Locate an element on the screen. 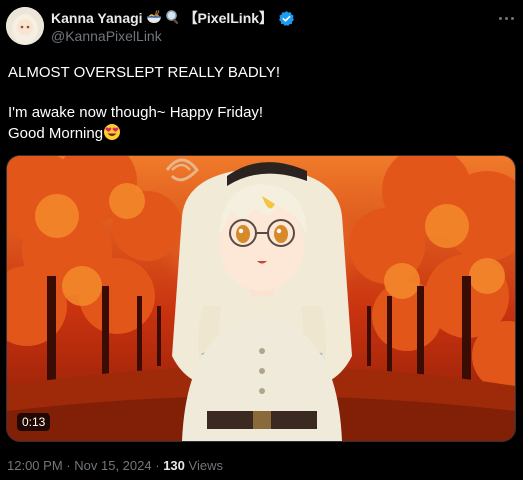 This screenshot has height=480, width=523. tweet-meta: 12:00 PM · Nov 15, 2024 · 130 Views is located at coordinates (115, 465).